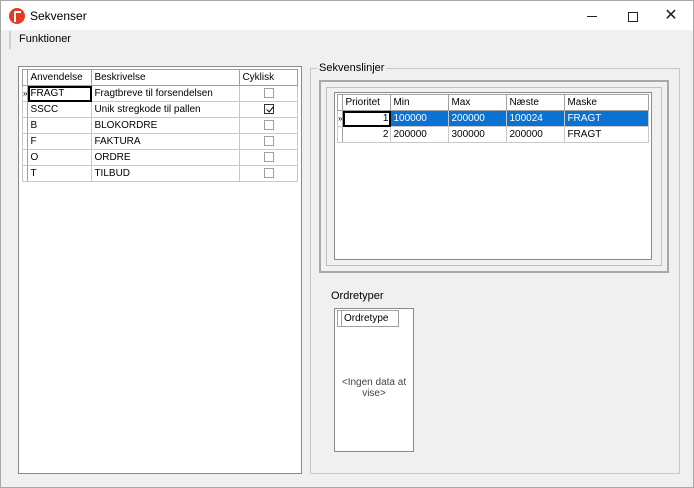 The width and height of the screenshot is (694, 488). What do you see at coordinates (166, 157) in the screenshot?
I see `cell-beskrivelse: ORDRE` at bounding box center [166, 157].